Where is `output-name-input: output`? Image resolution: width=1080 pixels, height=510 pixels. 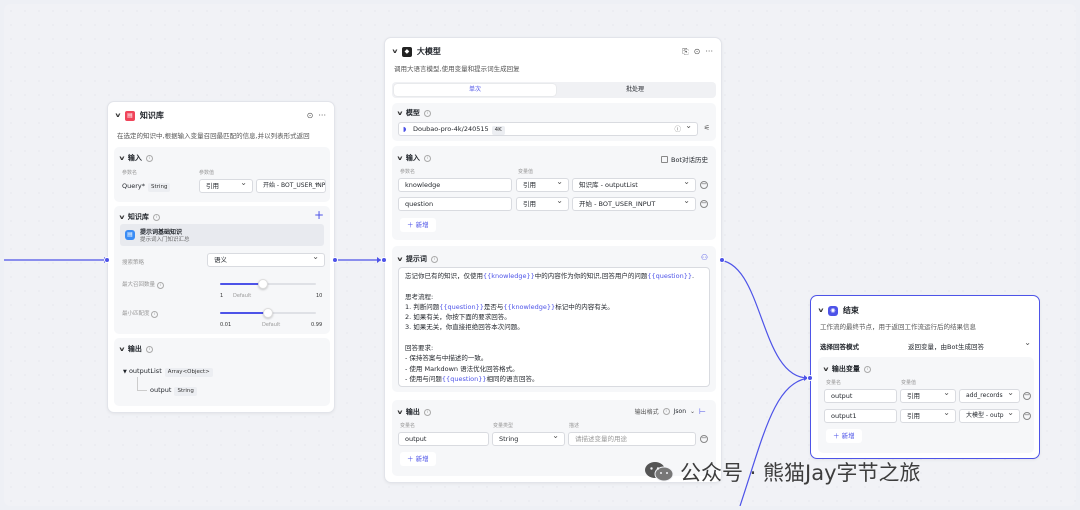
output-name-input: output is located at coordinates (443, 439).